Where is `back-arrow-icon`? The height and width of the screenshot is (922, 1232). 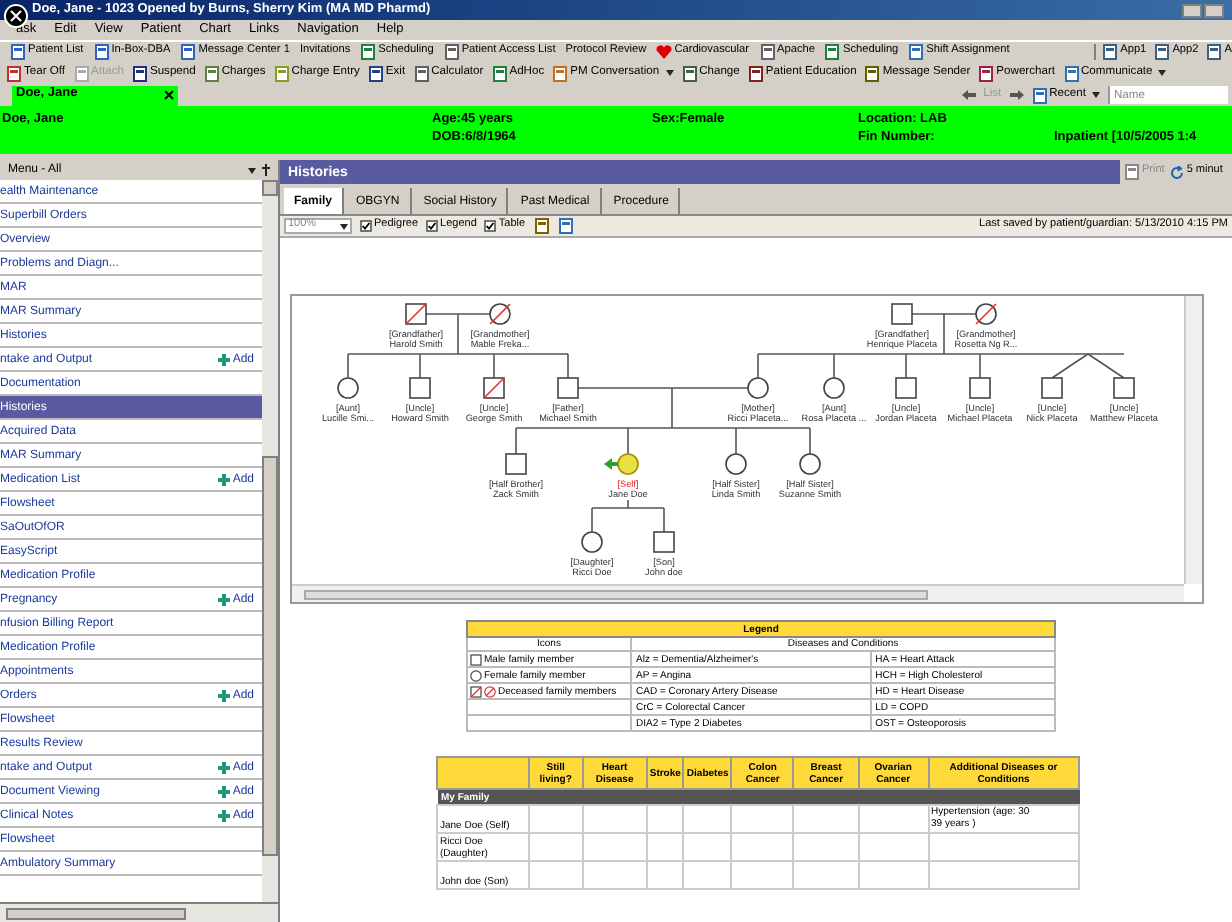
back-arrow-icon is located at coordinates (968, 95).